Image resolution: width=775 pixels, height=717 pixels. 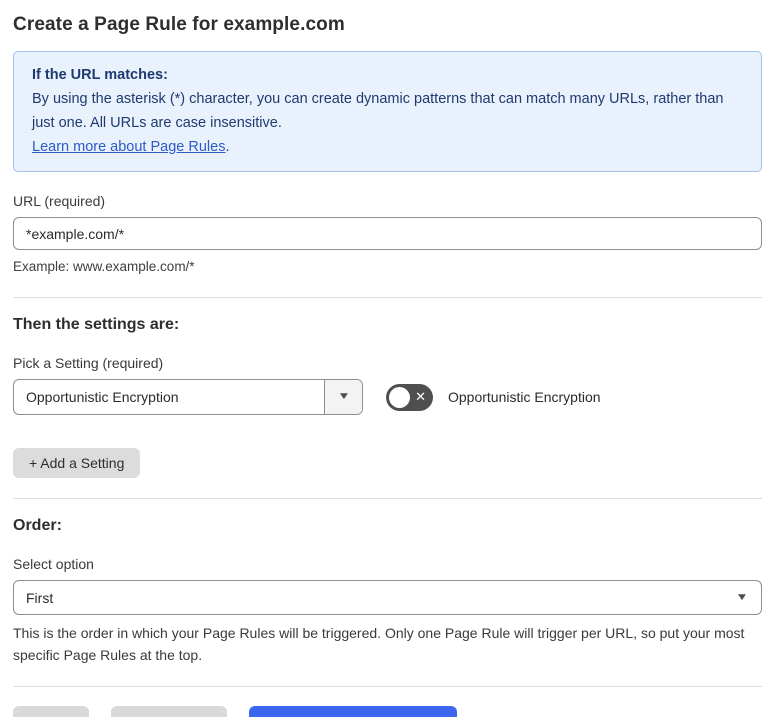 I want to click on save-and-deploy-button: Save and Deploy Page Rule, so click(x=353, y=711).